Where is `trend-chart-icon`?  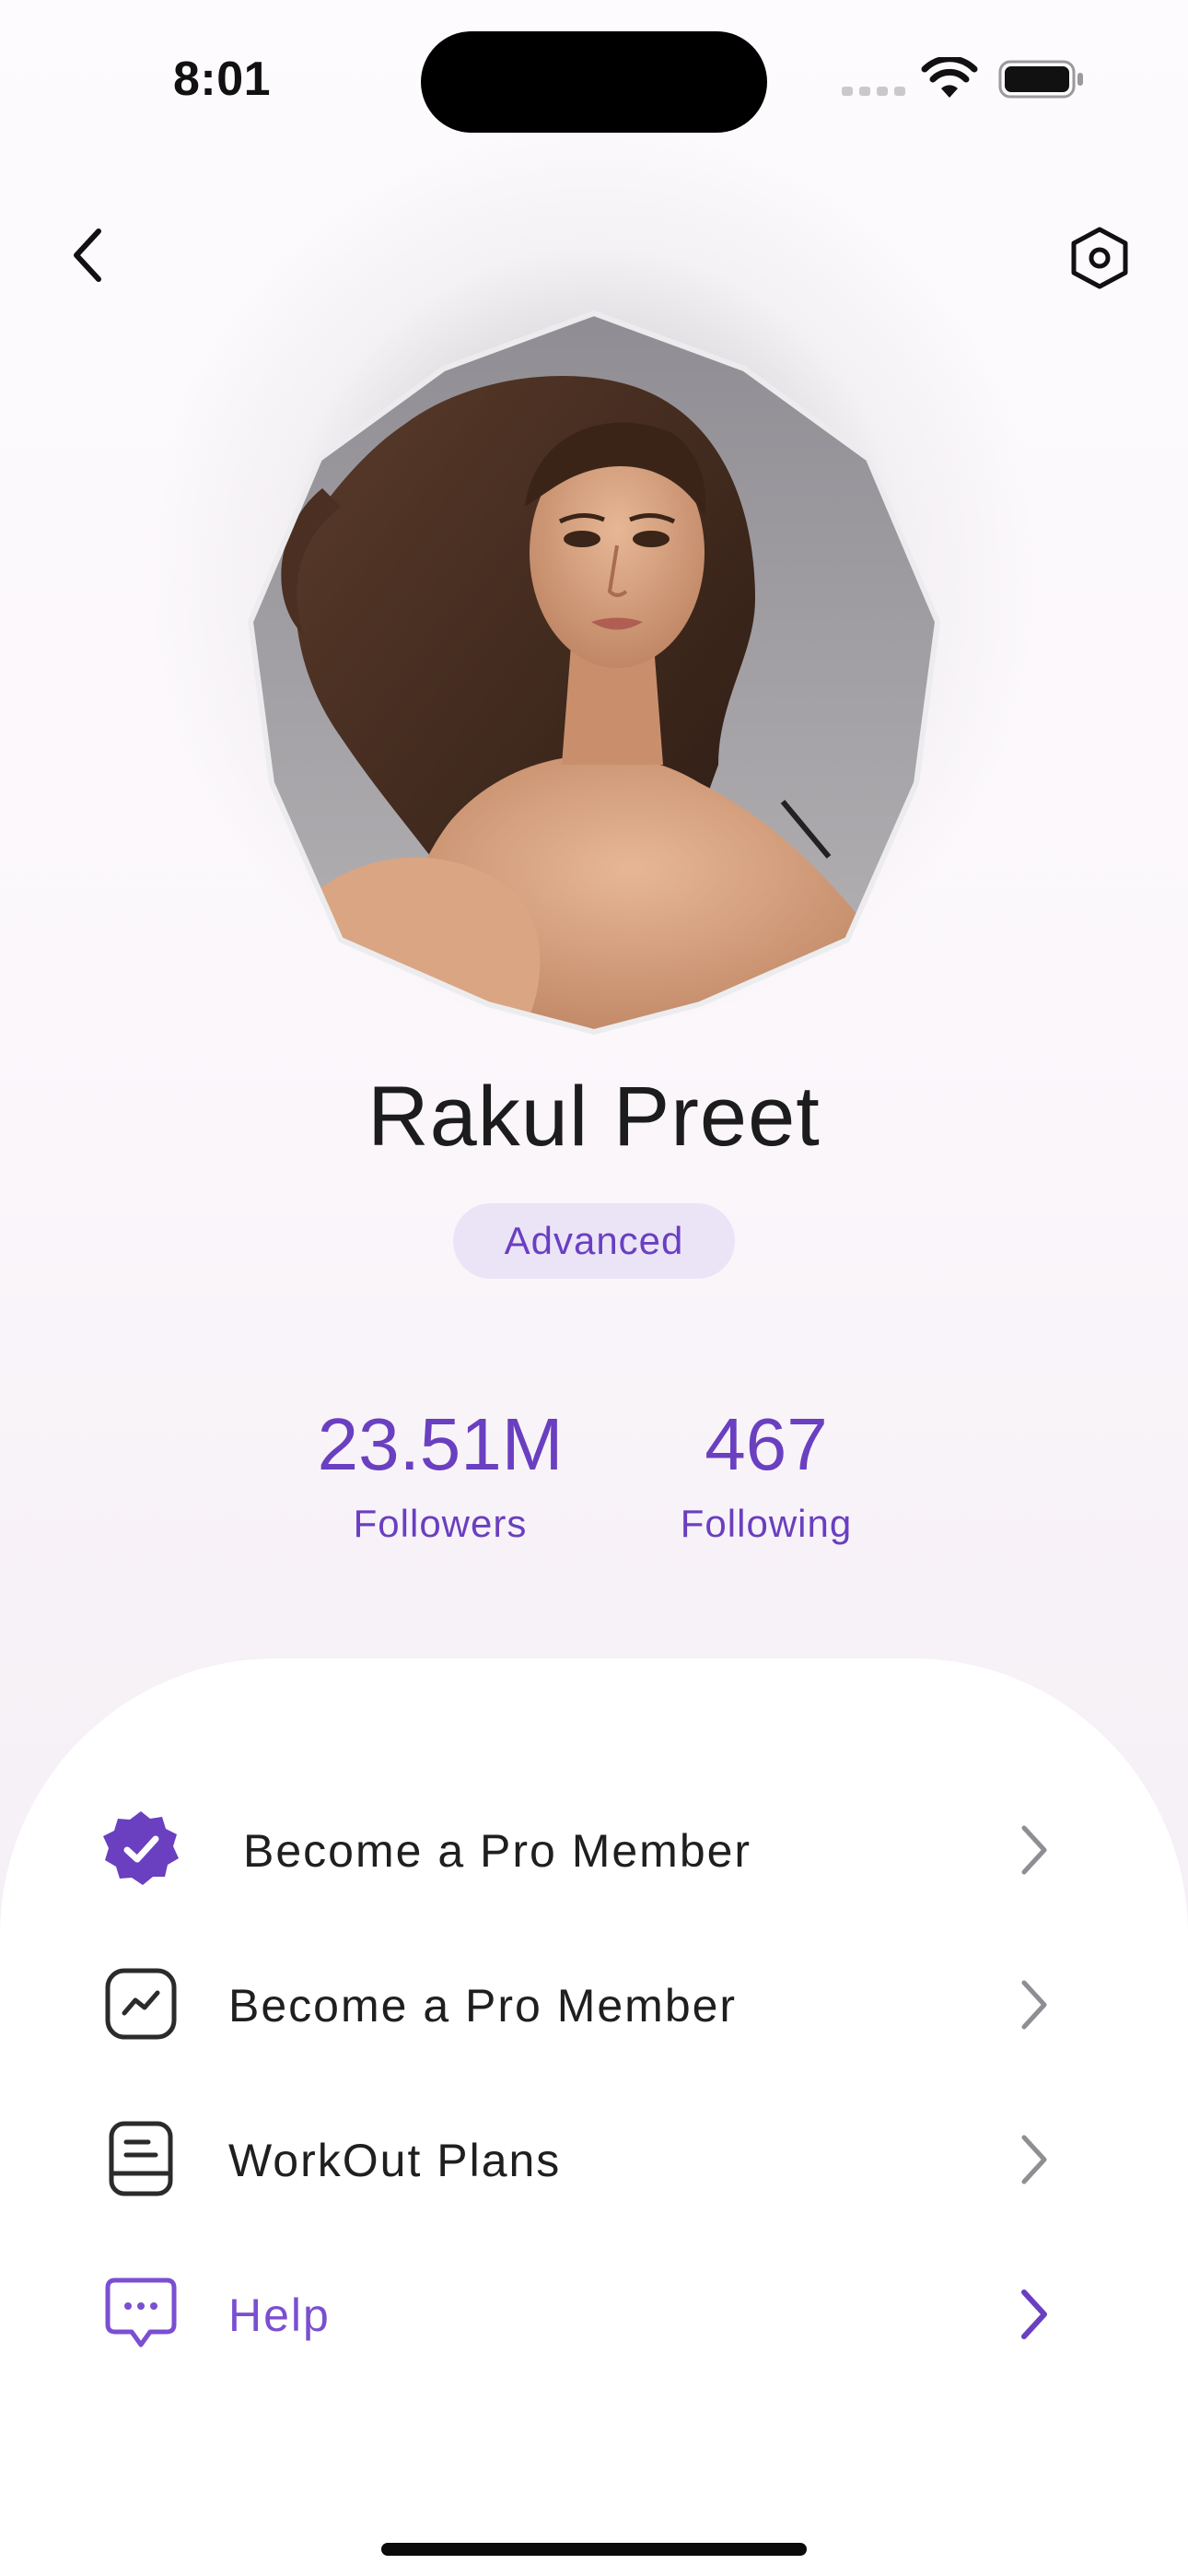
trend-chart-icon is located at coordinates (140, 2003).